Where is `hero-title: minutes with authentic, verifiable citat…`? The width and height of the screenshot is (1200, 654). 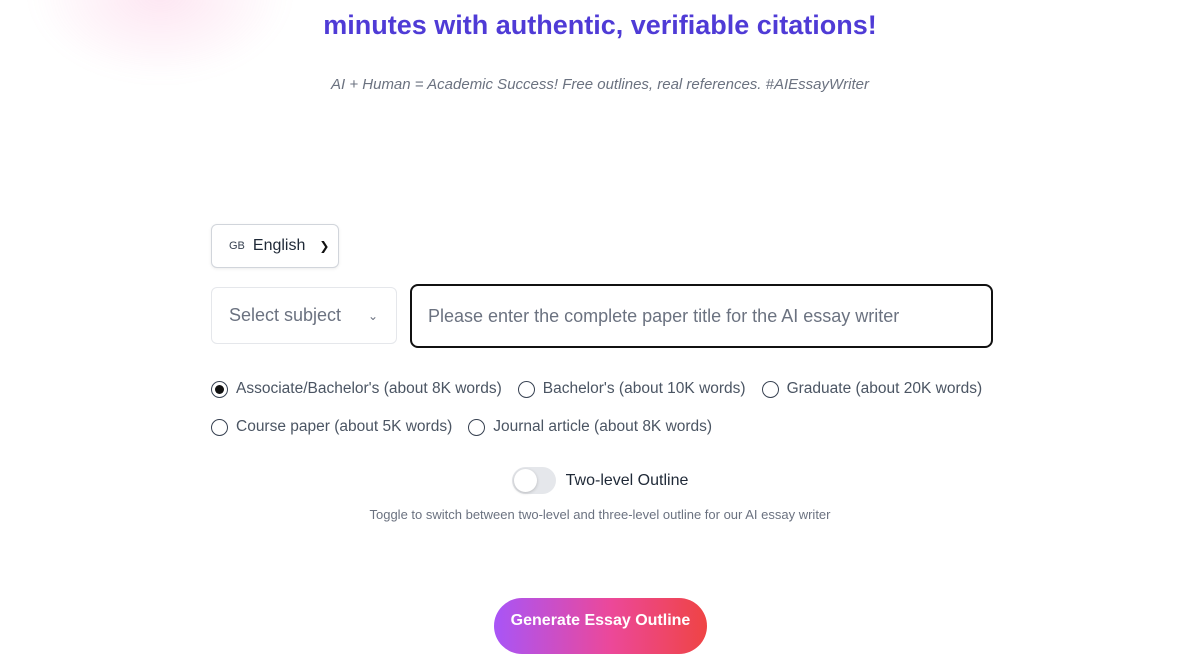
hero-title: minutes with authentic, verifiable citat… is located at coordinates (600, 25).